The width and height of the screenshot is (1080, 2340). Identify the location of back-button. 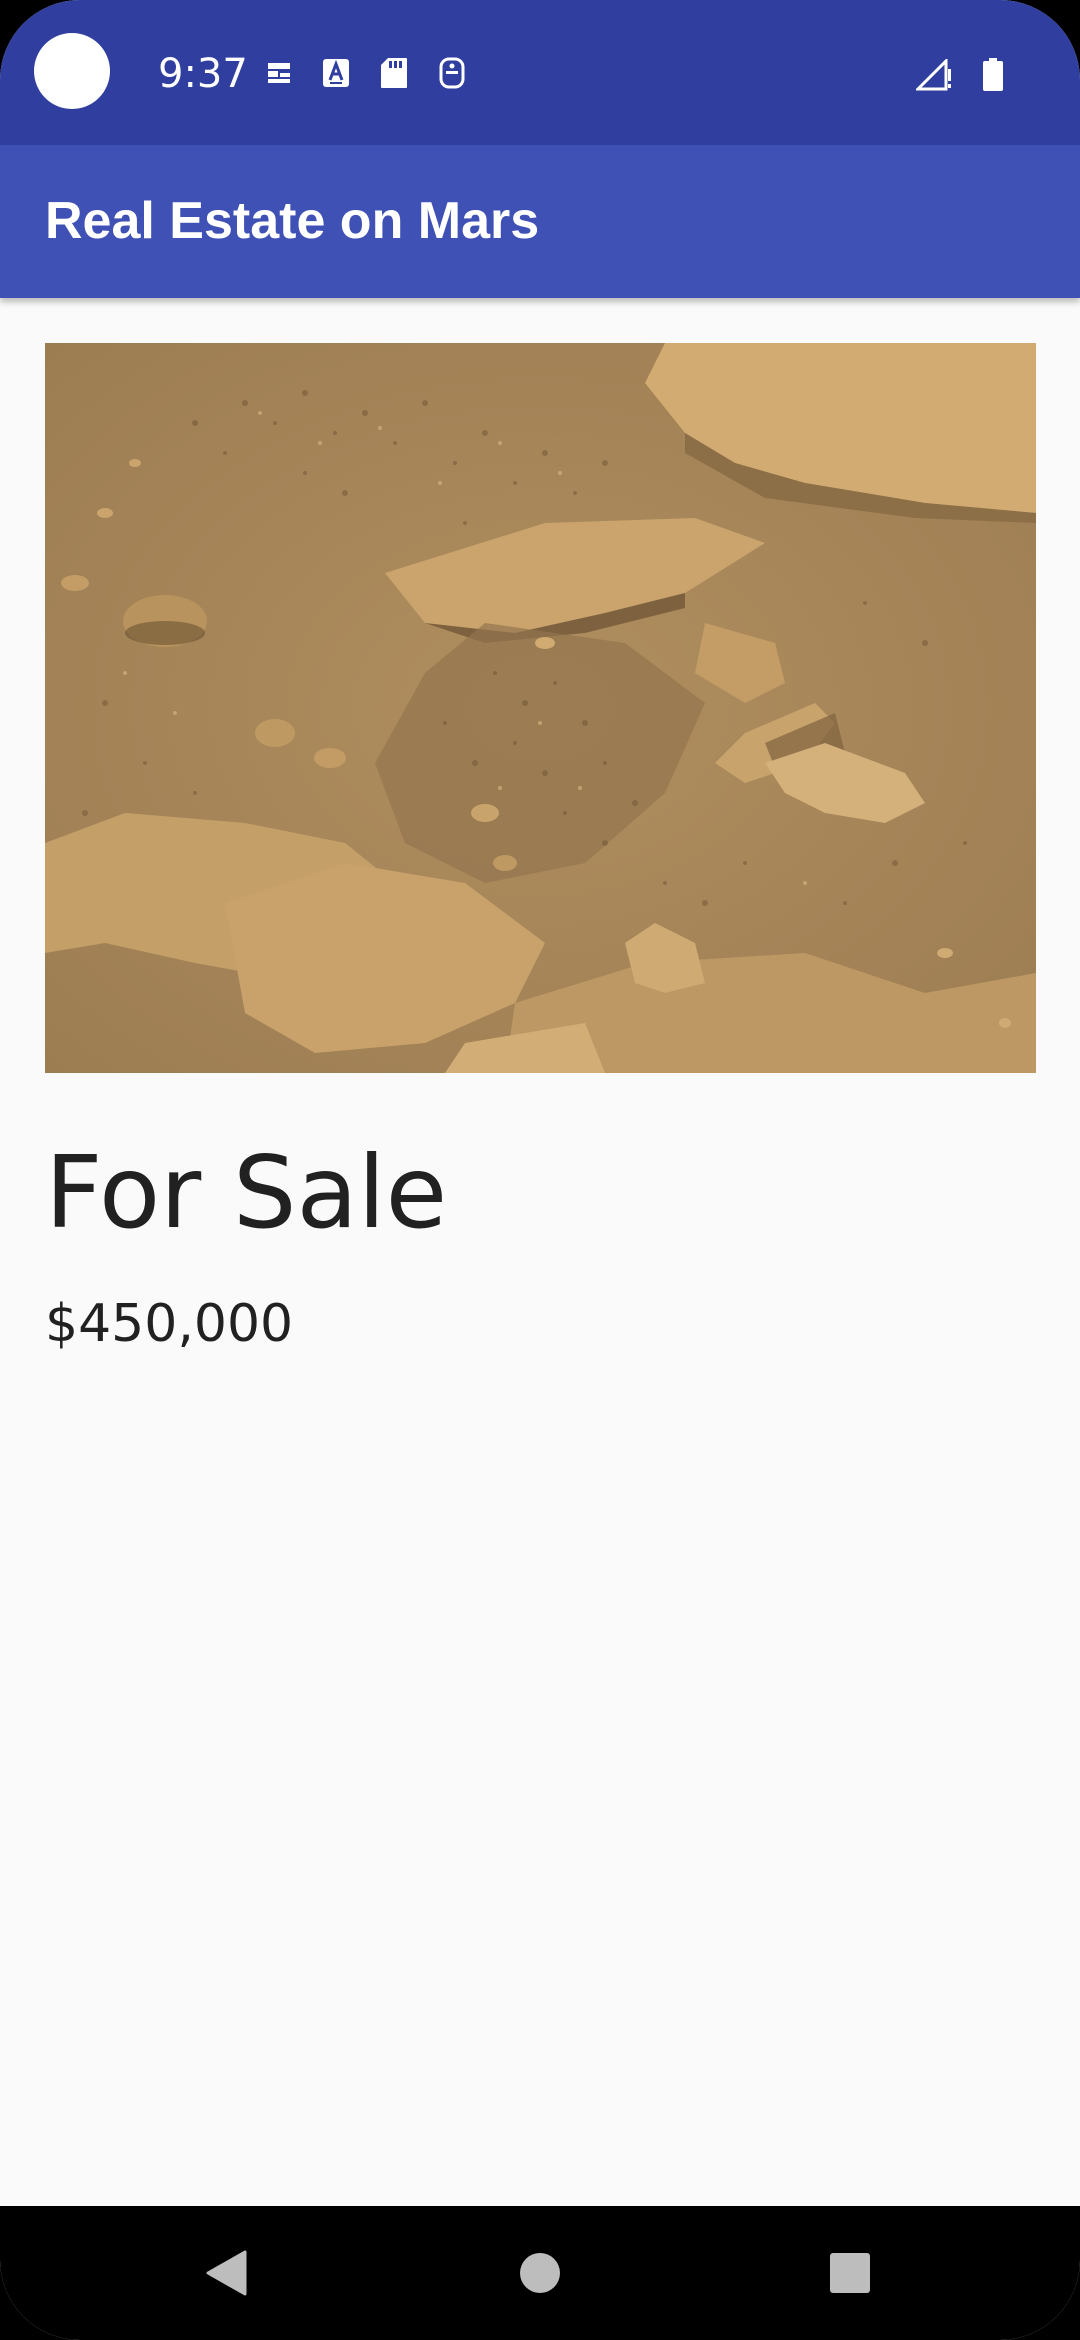
(226, 2273).